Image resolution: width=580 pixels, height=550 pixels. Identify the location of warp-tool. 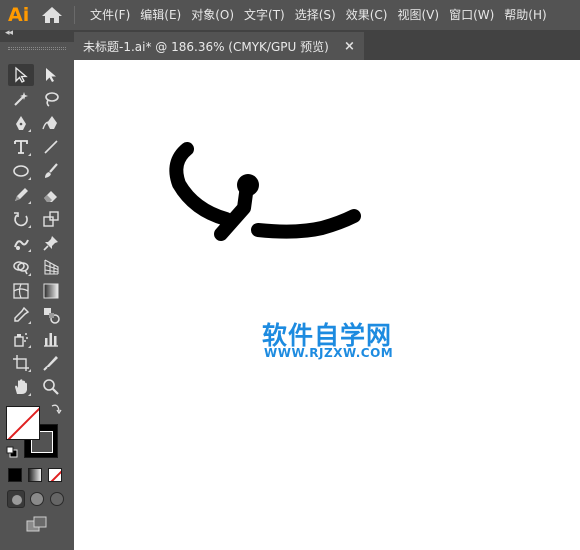
(21, 243).